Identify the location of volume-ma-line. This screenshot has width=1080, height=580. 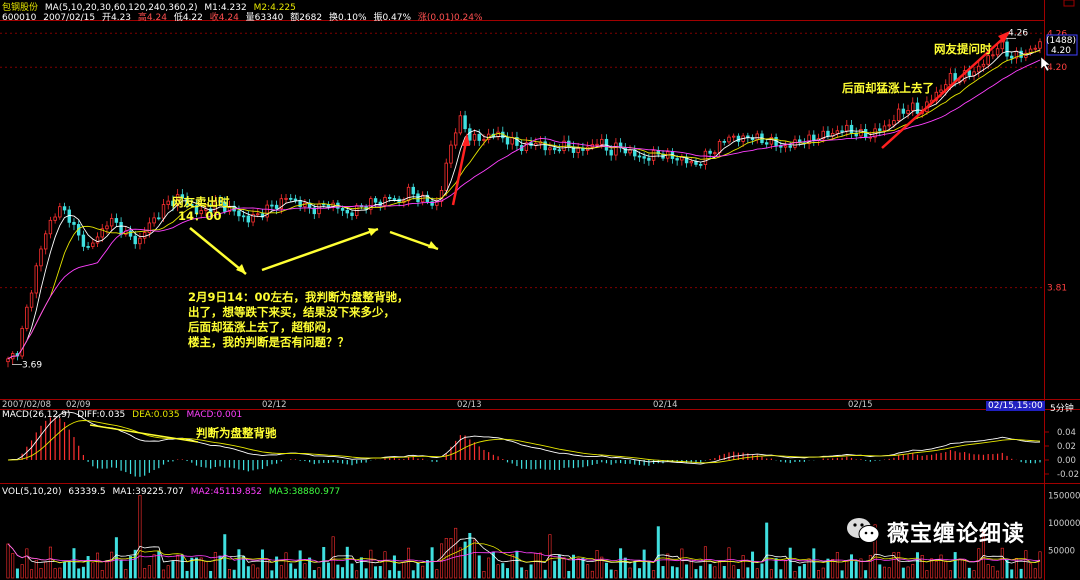
(524, 550).